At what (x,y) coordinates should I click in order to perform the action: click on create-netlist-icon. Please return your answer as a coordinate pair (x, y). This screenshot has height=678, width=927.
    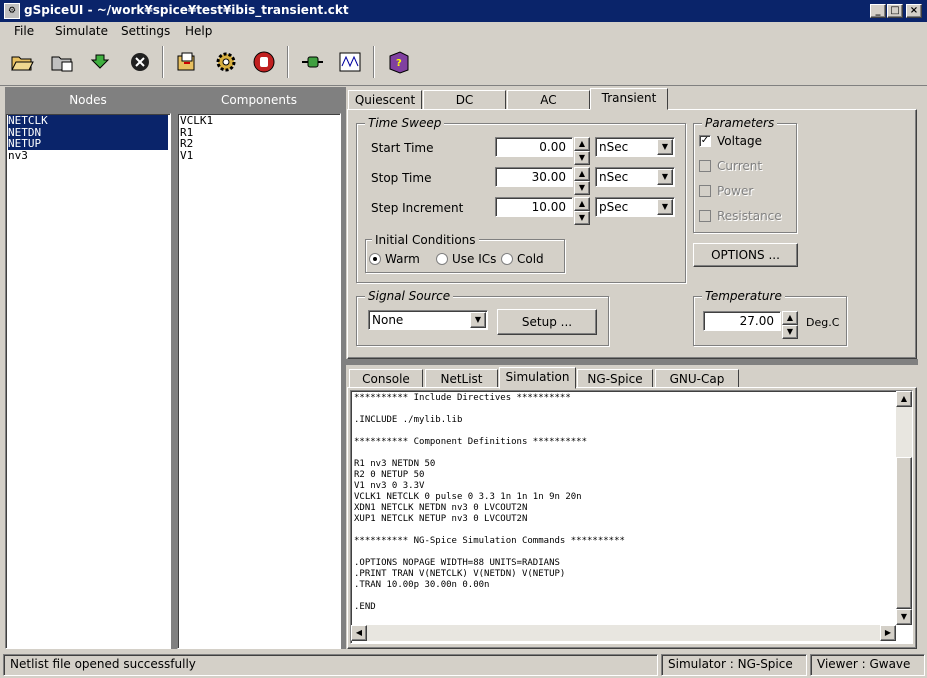
    Looking at the image, I should click on (186, 62).